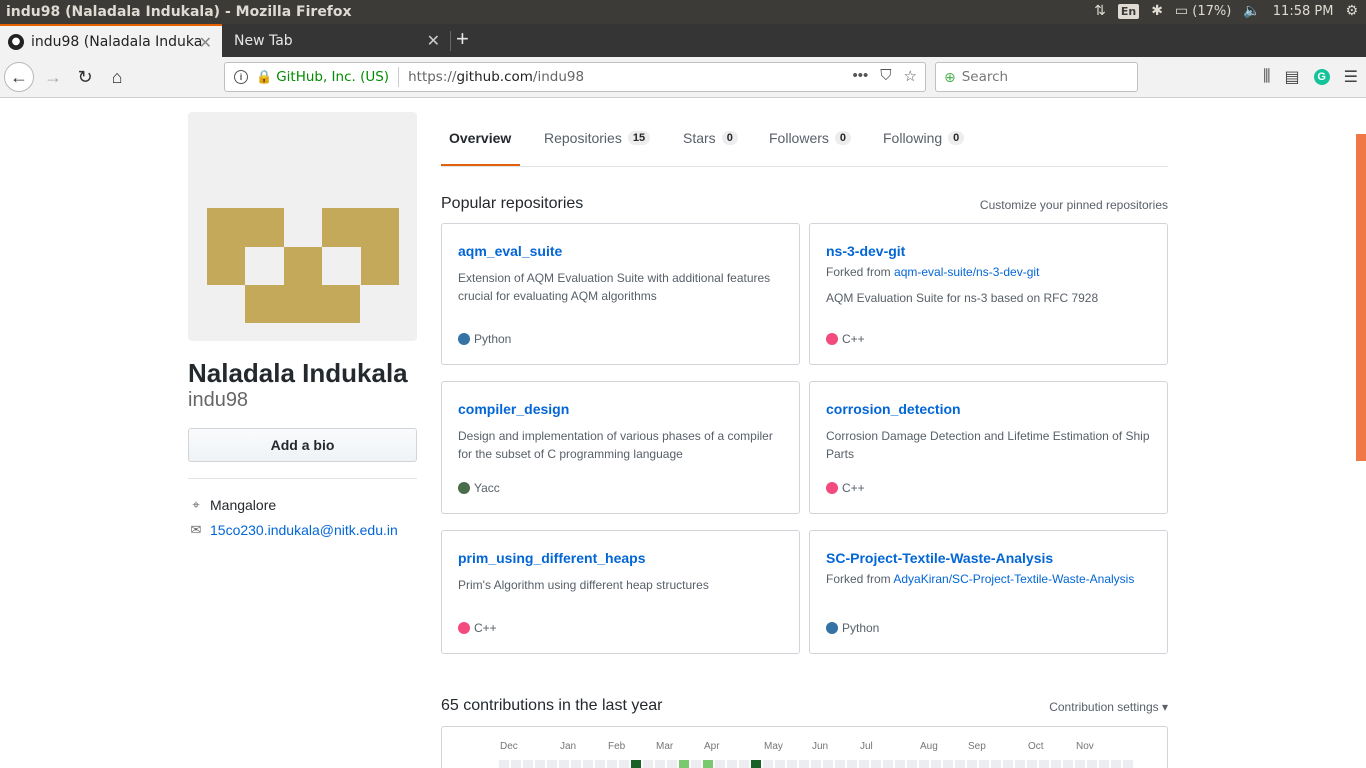 The image size is (1366, 768). I want to click on sidebar-icon: ▤, so click(1292, 77).